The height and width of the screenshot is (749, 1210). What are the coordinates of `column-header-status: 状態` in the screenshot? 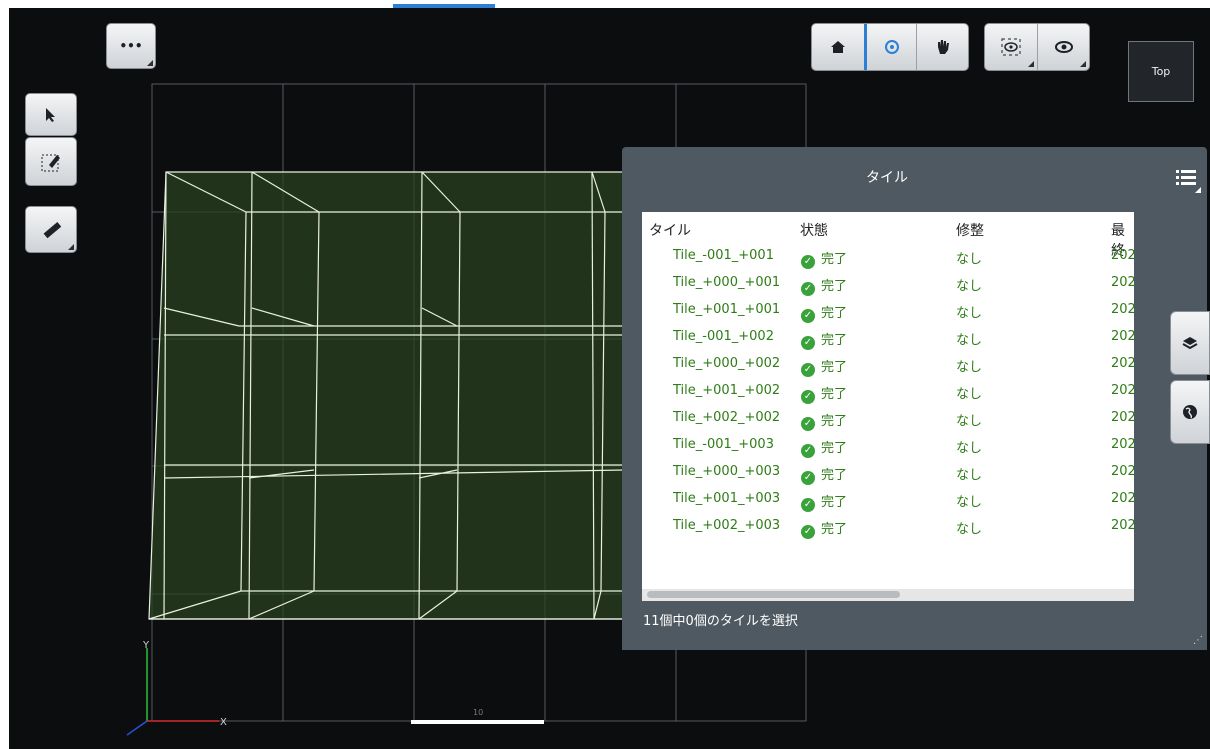 It's located at (814, 230).